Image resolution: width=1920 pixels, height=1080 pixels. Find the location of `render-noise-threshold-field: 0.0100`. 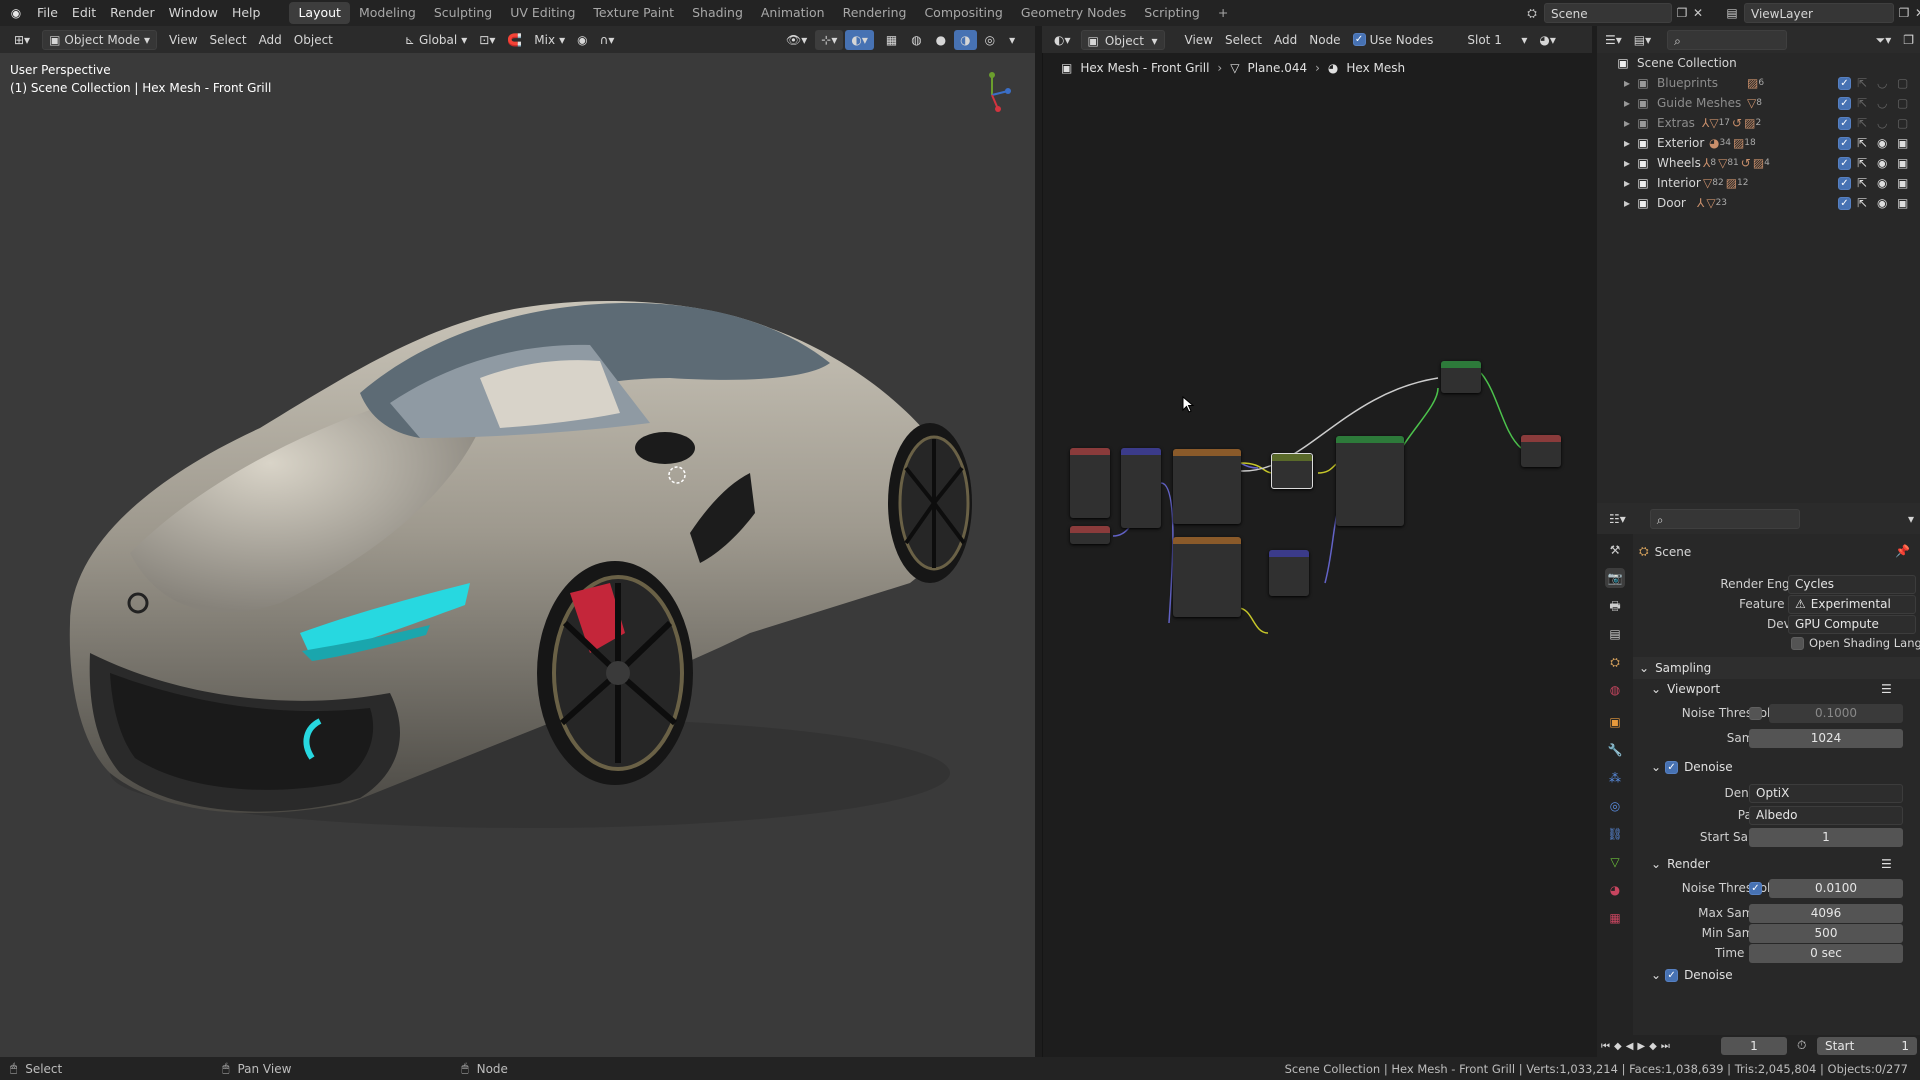

render-noise-threshold-field: 0.0100 is located at coordinates (1836, 888).